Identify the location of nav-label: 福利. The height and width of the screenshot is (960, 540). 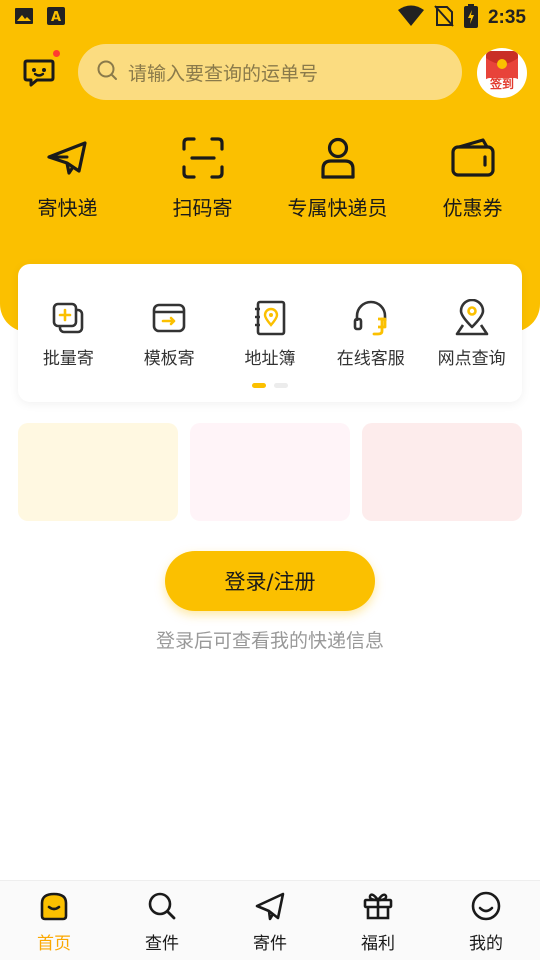
(378, 944).